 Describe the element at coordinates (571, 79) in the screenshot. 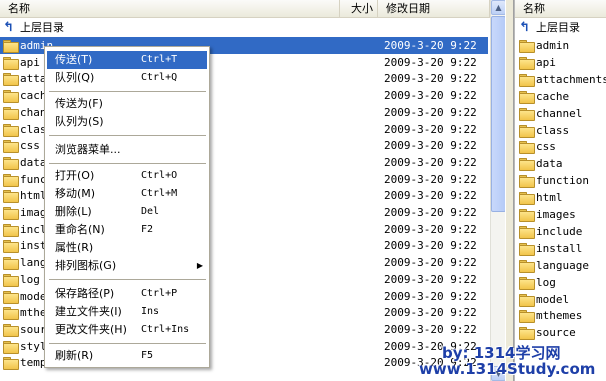

I see `file-name: attachments` at that location.